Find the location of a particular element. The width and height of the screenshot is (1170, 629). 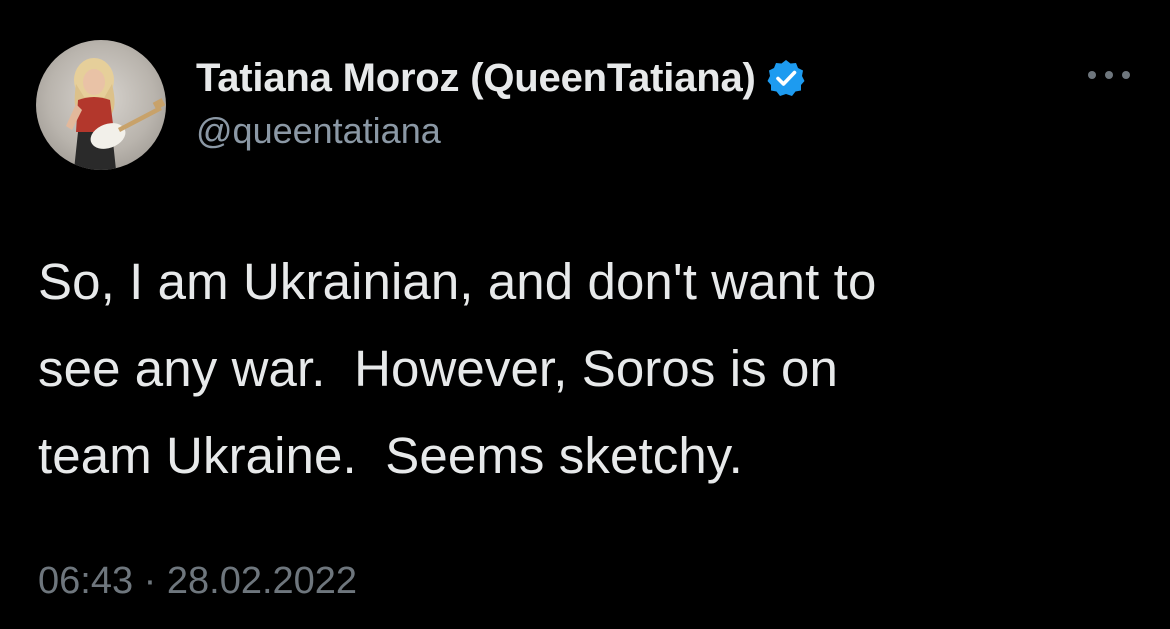

tweet-date: 28.02.2022 is located at coordinates (262, 581).